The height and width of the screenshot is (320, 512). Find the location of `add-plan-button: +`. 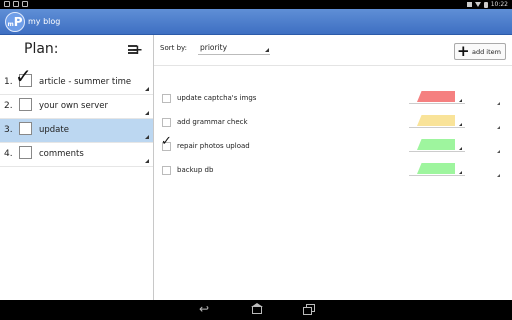

add-plan-button: + is located at coordinates (135, 50).